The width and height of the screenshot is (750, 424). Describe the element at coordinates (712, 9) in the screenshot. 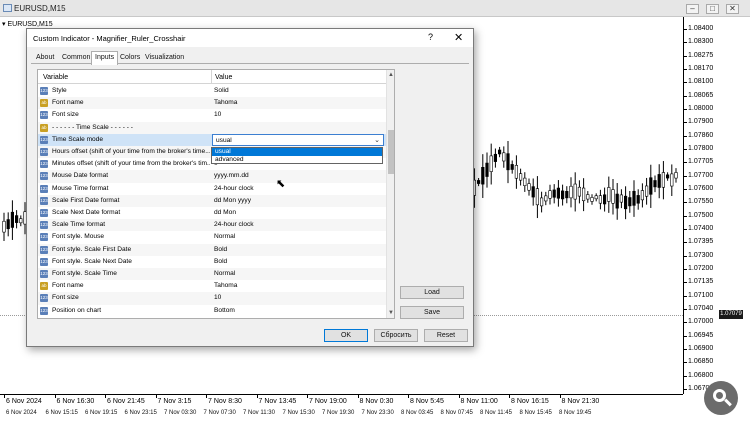

I see `maximize-button: □` at that location.